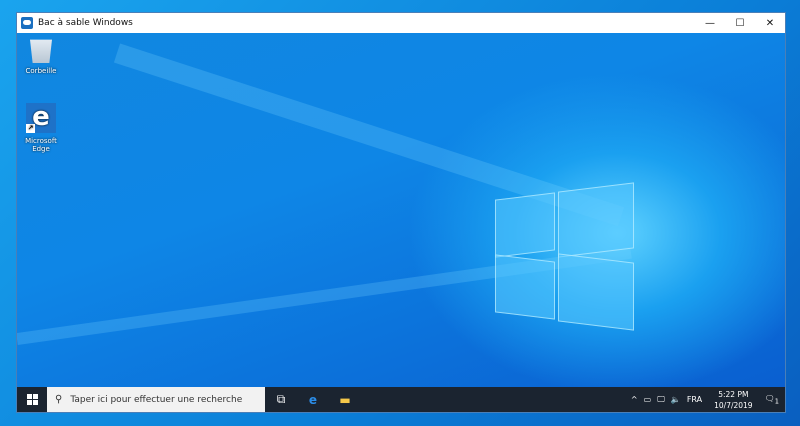 This screenshot has height=426, width=800. I want to click on clock: 5:22 PM 10/7/2019, so click(733, 400).